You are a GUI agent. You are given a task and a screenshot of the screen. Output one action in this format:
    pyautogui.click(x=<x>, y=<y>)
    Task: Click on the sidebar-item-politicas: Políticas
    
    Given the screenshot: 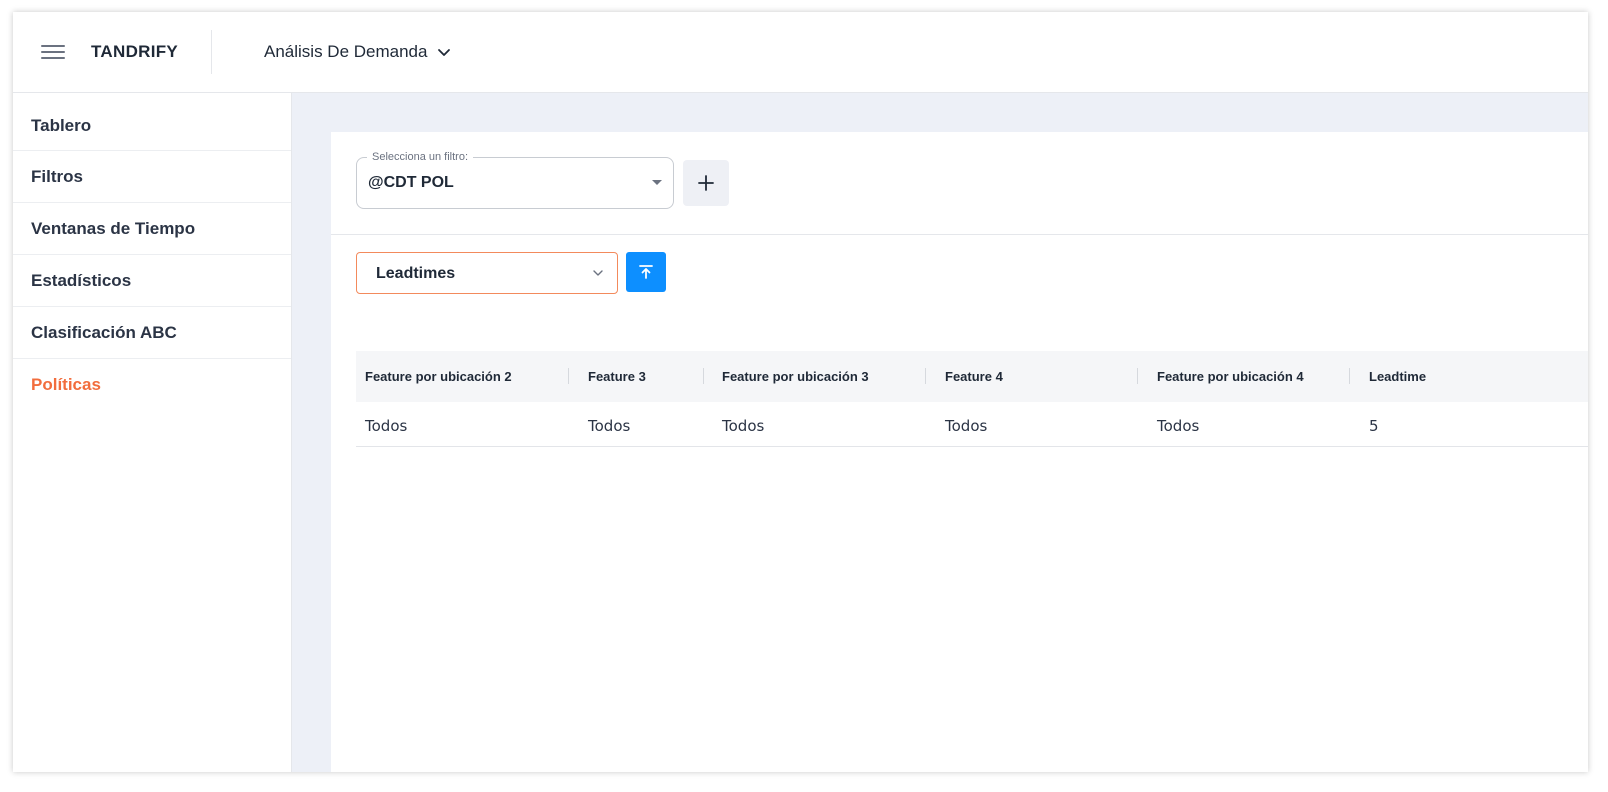 What is the action you would take?
    pyautogui.click(x=152, y=385)
    